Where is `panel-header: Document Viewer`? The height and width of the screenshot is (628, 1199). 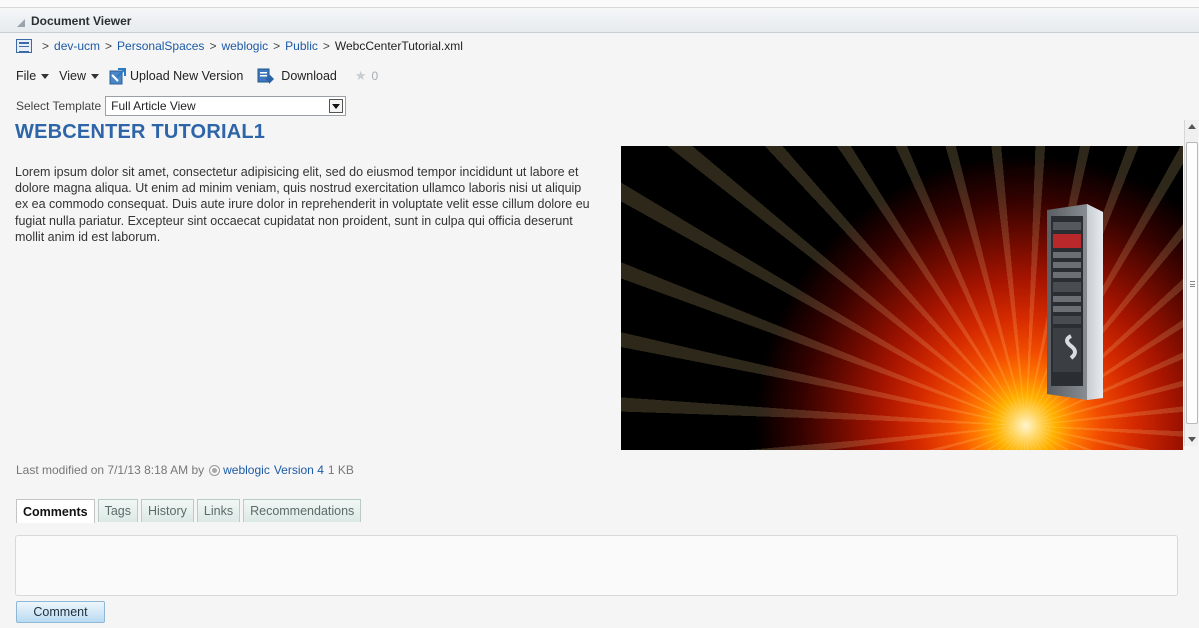
panel-header: Document Viewer is located at coordinates (599, 21).